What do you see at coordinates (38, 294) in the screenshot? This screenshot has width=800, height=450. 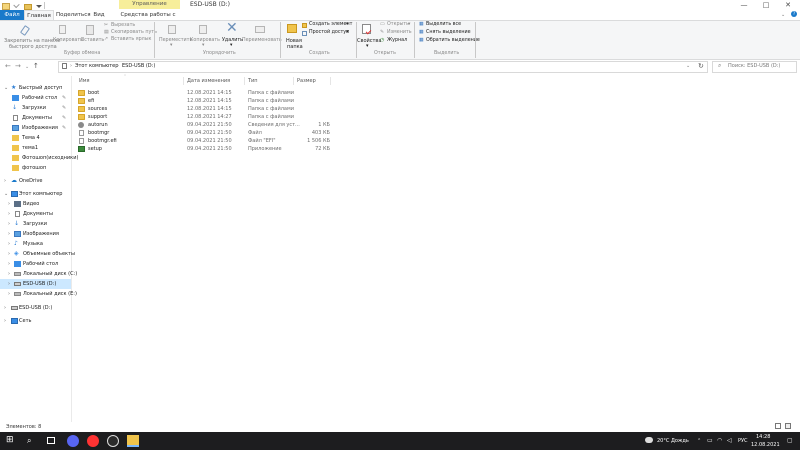 I see `nav-pc-local-e: › Локальный диск (E:)` at bounding box center [38, 294].